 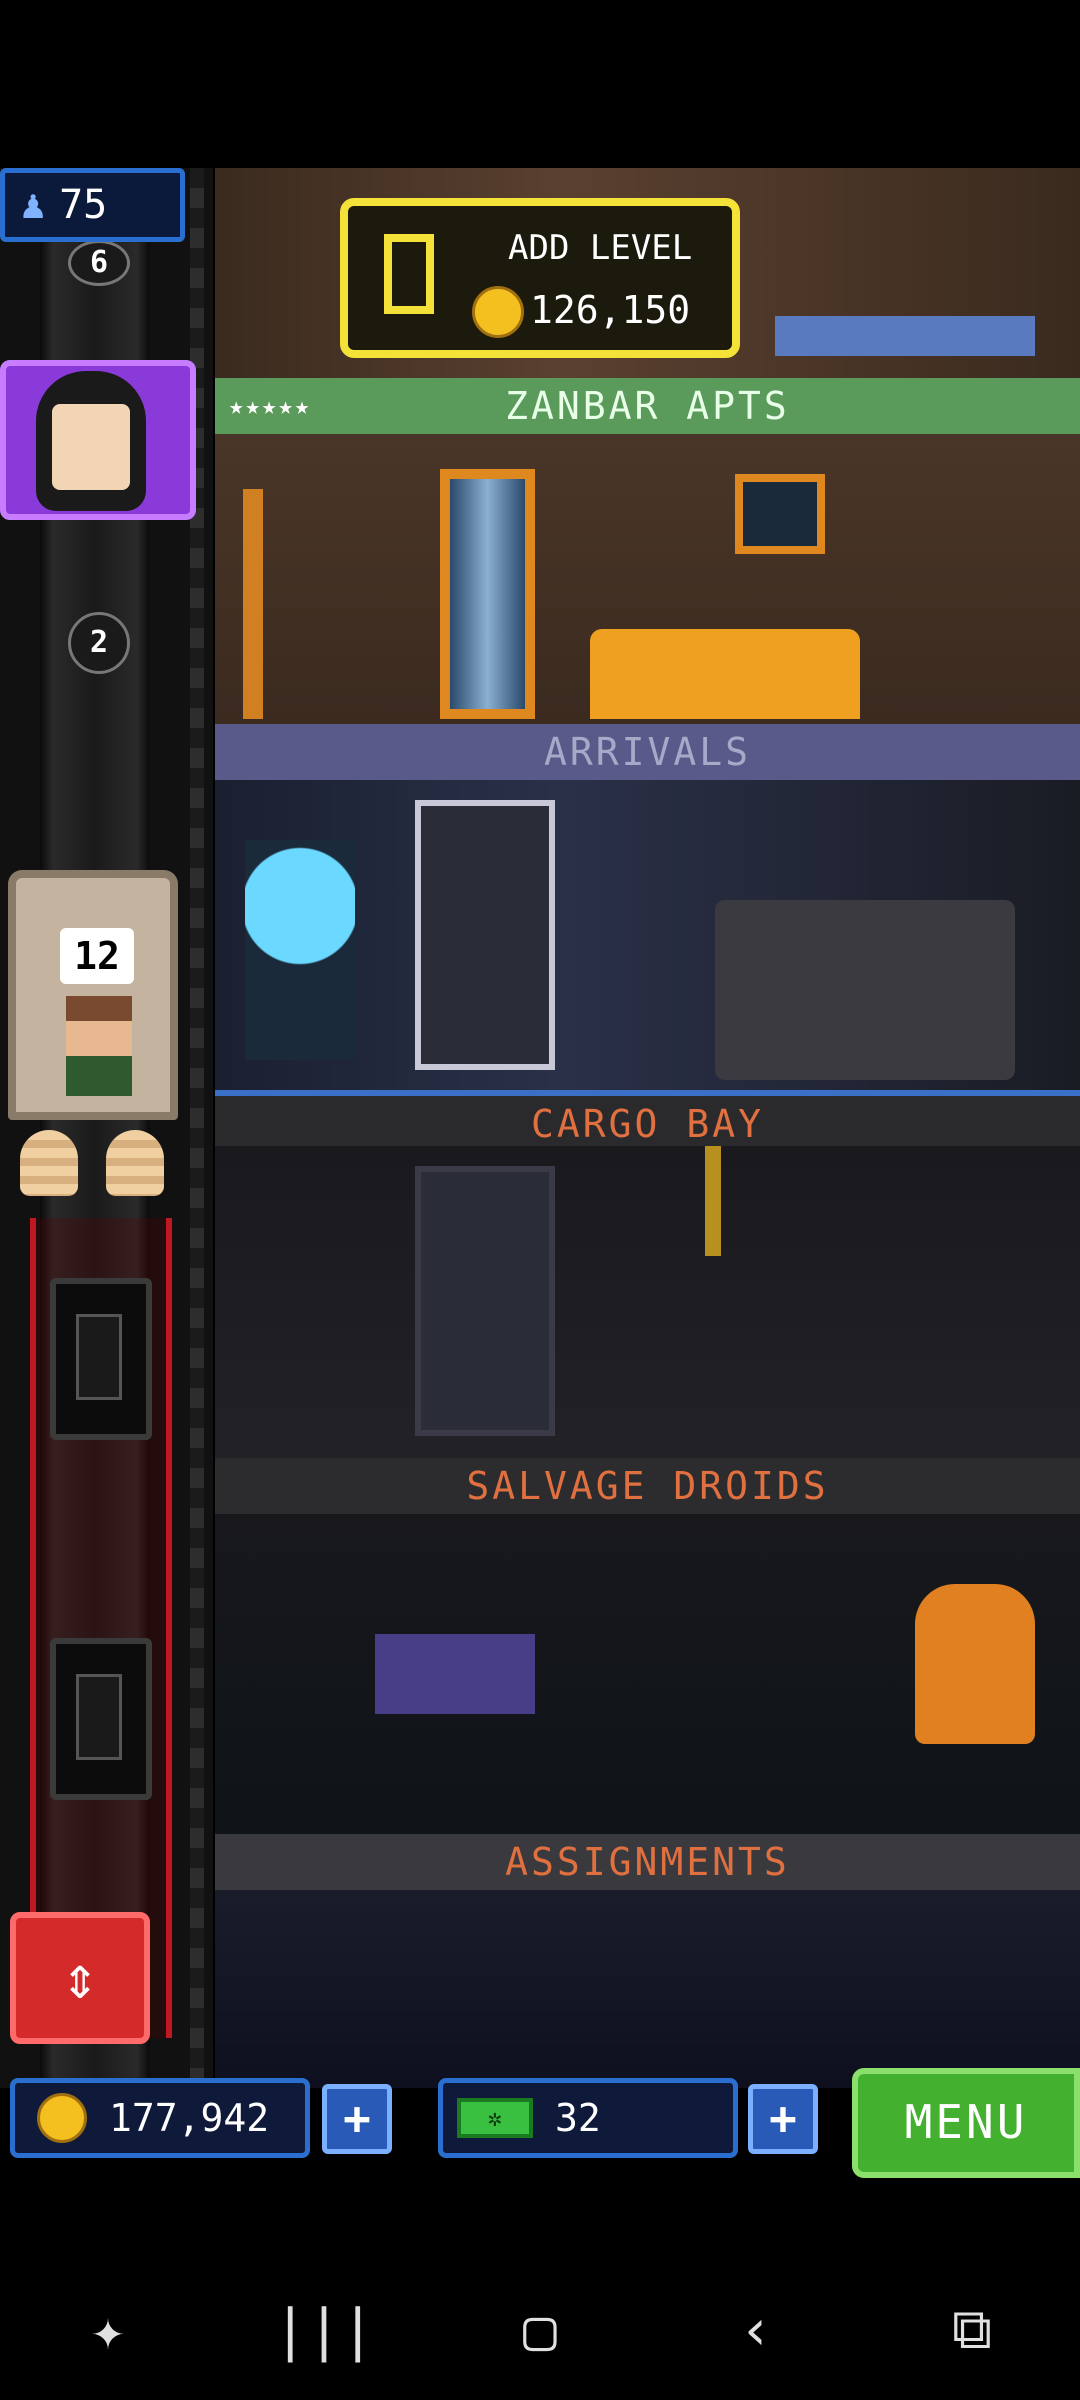 What do you see at coordinates (578, 2118) in the screenshot?
I see `bux-value: 32` at bounding box center [578, 2118].